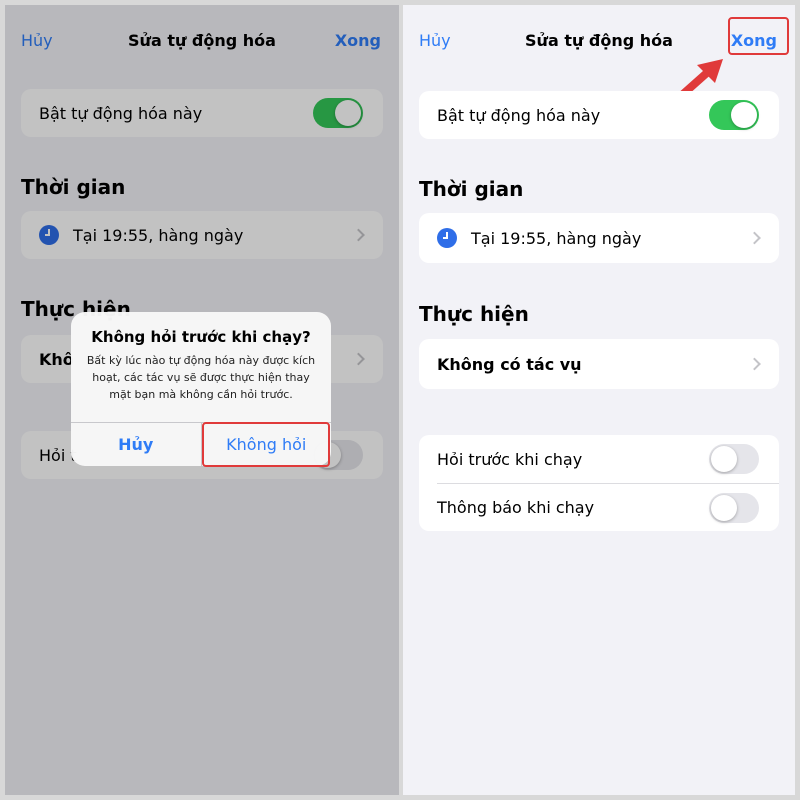 The width and height of the screenshot is (800, 800). I want to click on time-section-title: Thời gian, so click(471, 189).